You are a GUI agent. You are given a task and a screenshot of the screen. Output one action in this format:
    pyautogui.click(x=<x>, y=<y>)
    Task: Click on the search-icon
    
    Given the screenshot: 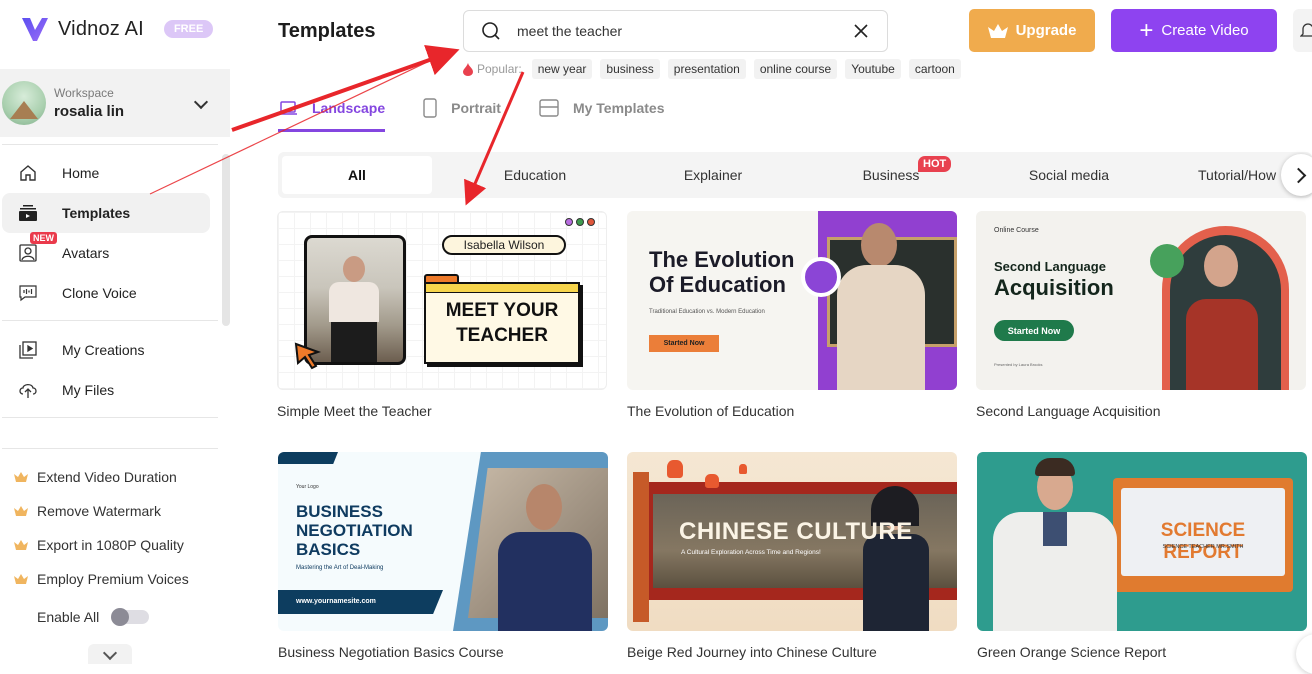 What is the action you would take?
    pyautogui.click(x=491, y=31)
    